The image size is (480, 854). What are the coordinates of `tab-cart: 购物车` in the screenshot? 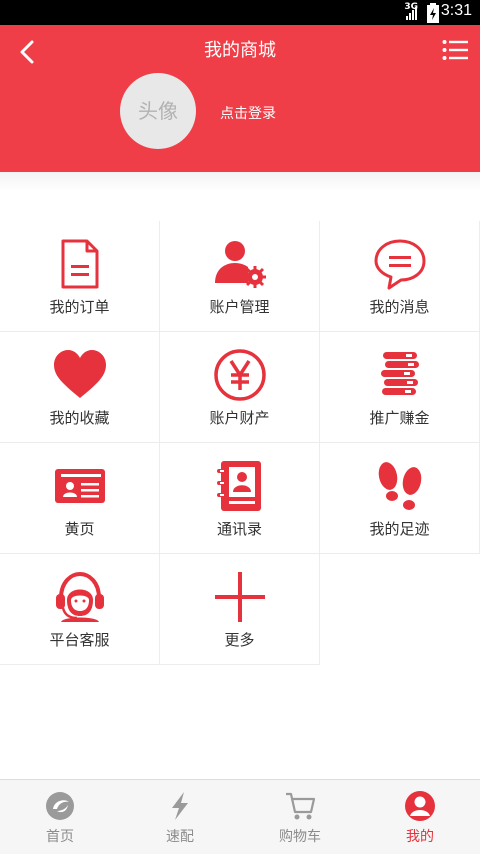 It's located at (300, 817).